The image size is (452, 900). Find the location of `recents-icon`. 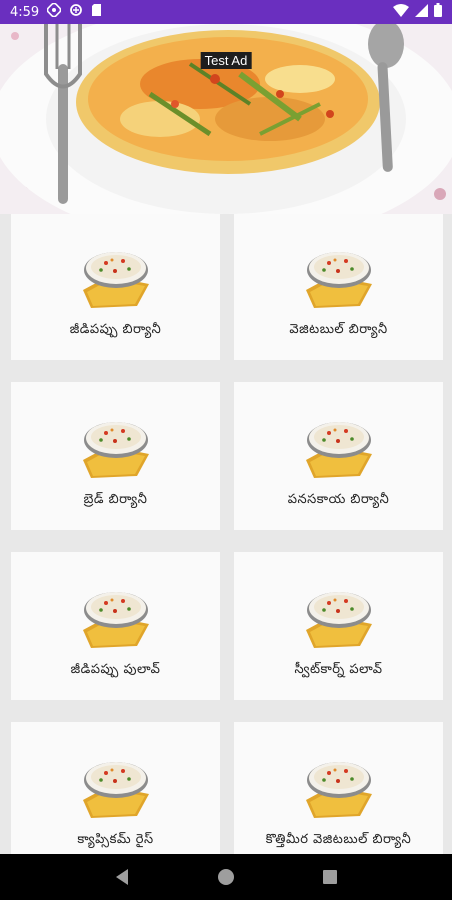

recents-icon is located at coordinates (330, 877).